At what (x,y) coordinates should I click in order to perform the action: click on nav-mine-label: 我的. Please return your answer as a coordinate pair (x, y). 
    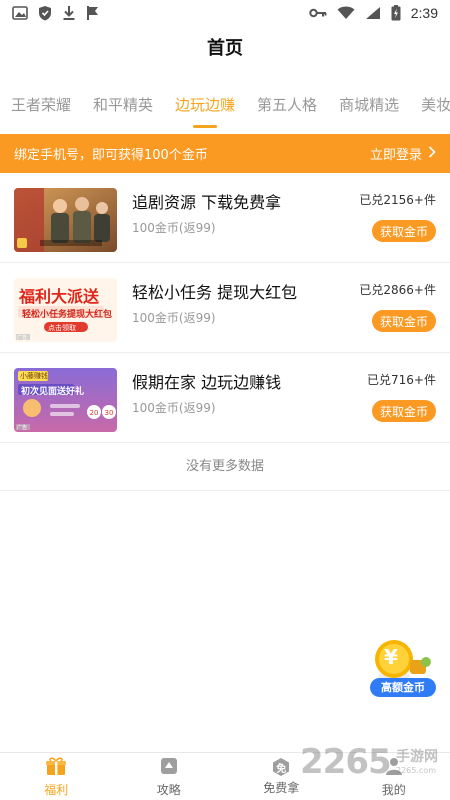
    Looking at the image, I should click on (393, 789).